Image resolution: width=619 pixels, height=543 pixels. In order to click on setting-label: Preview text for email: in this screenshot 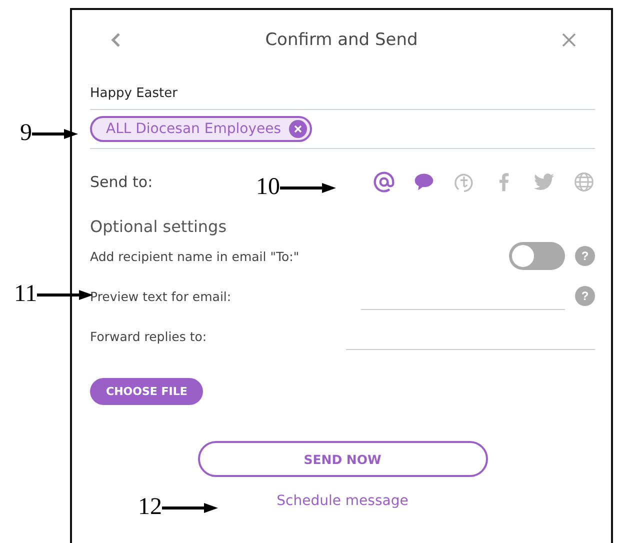, I will do `click(161, 296)`.